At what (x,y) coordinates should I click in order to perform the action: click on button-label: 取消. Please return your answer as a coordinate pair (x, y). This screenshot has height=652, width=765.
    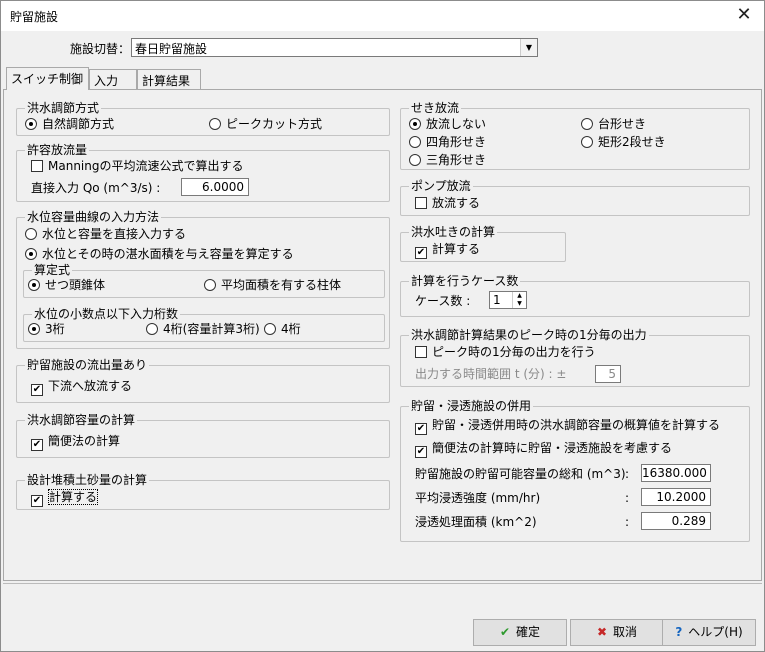
    Looking at the image, I should click on (625, 632).